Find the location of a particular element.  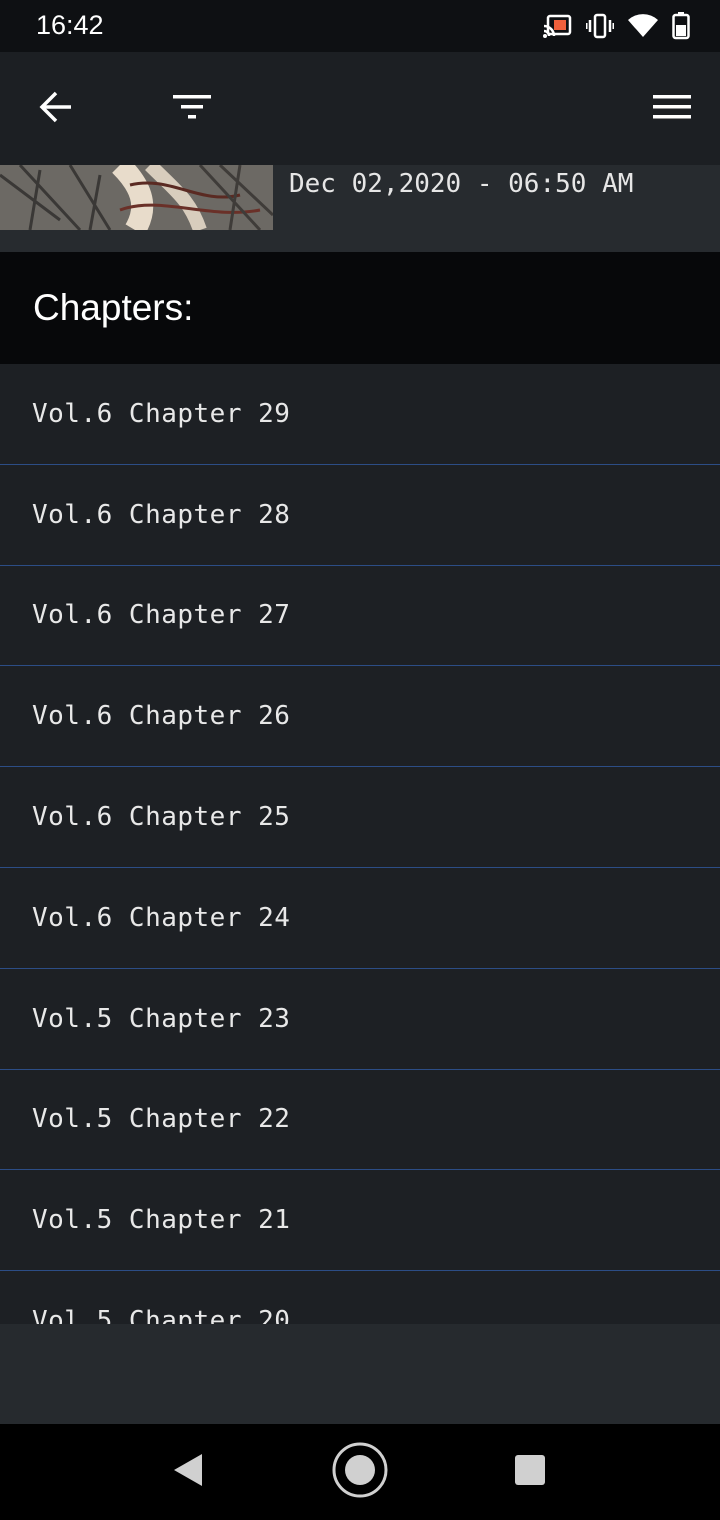

chapter-label: Vol.5 Chapter 20 is located at coordinates (161, 1315).